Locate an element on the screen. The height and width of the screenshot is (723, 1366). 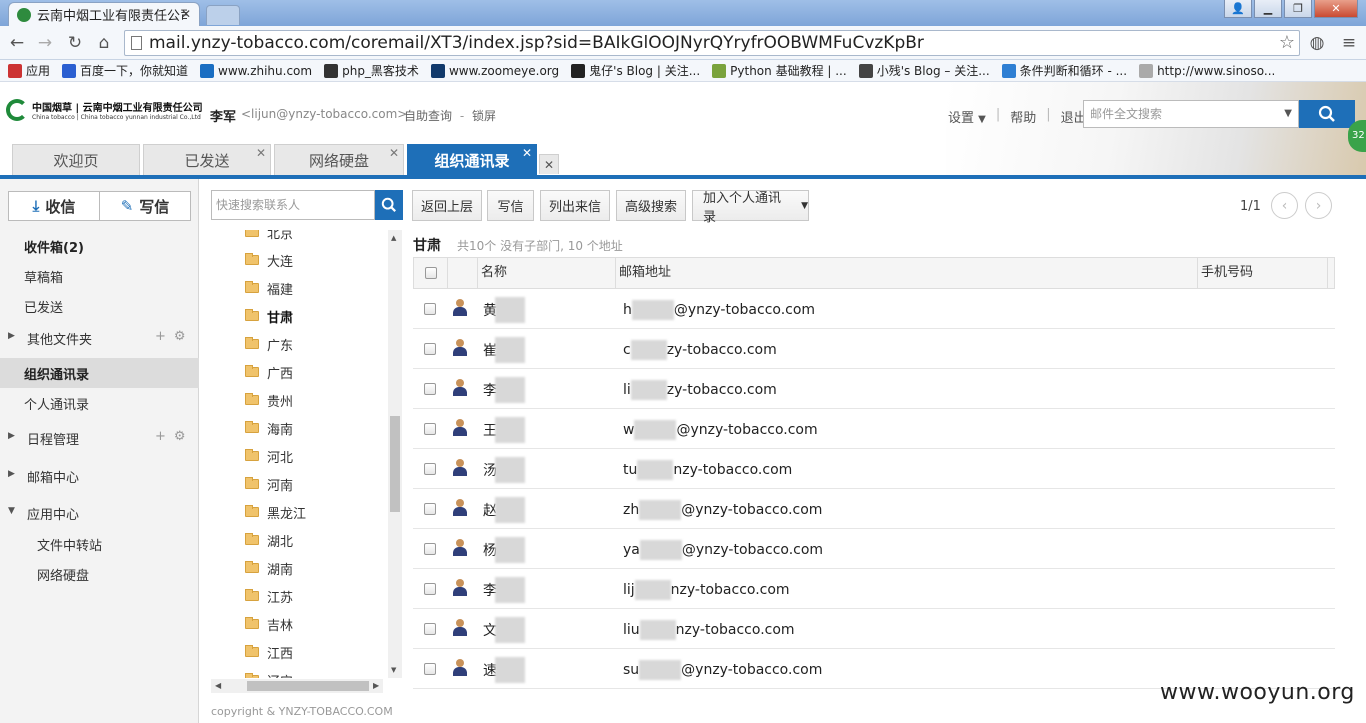
tree-item: 大连 is located at coordinates (269, 260).